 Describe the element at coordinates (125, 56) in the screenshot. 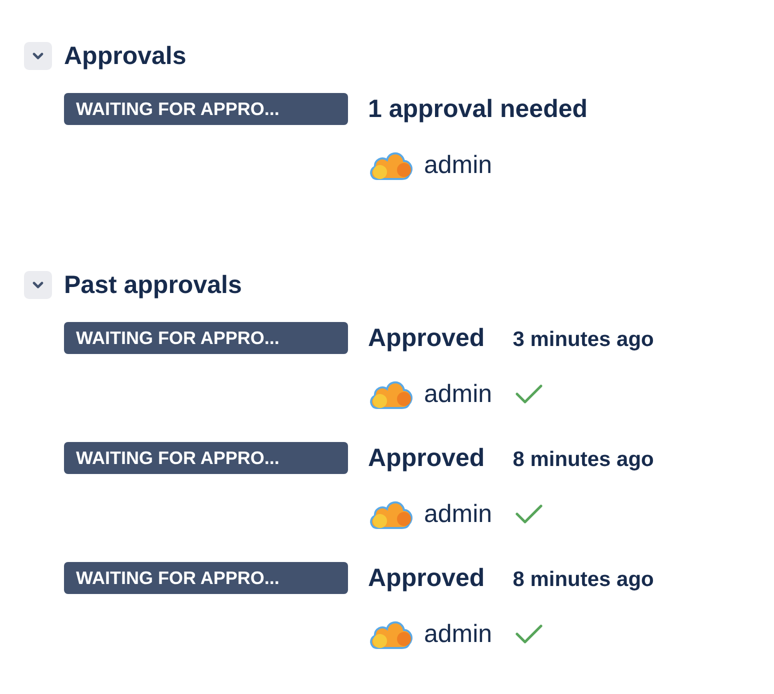

I see `section-heading: Approvals` at that location.